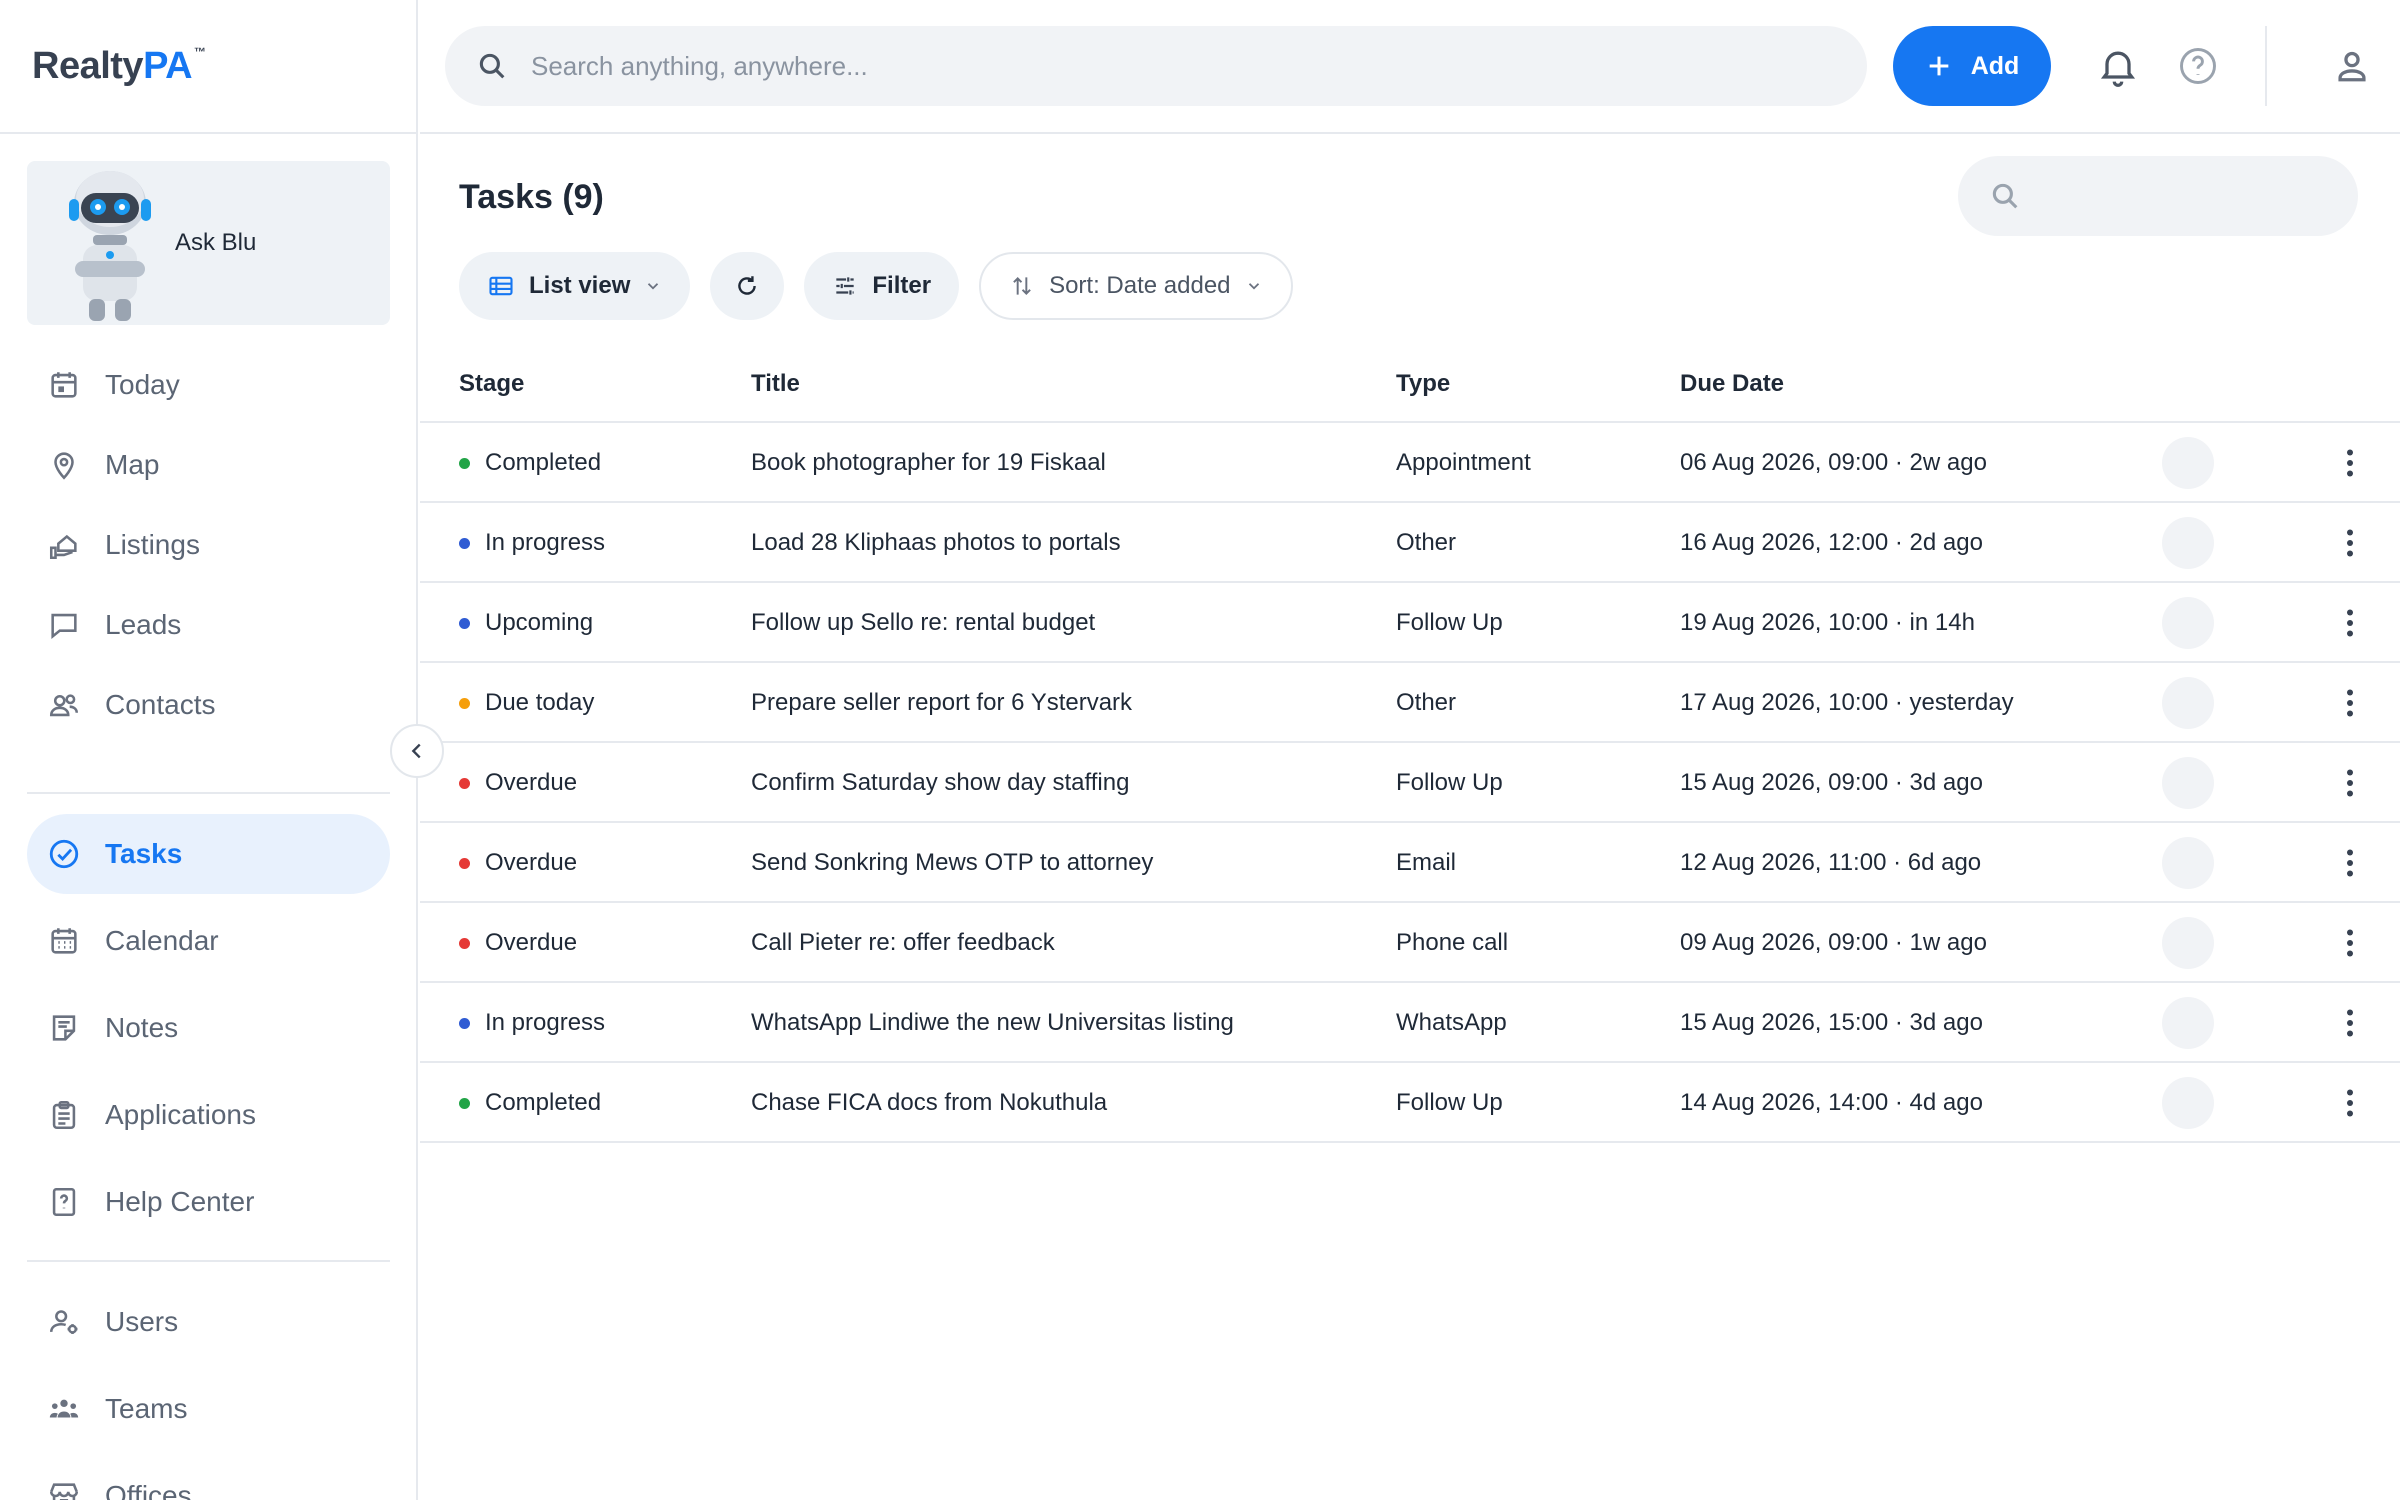  I want to click on sidebar-item-notes: Notes, so click(208, 1028).